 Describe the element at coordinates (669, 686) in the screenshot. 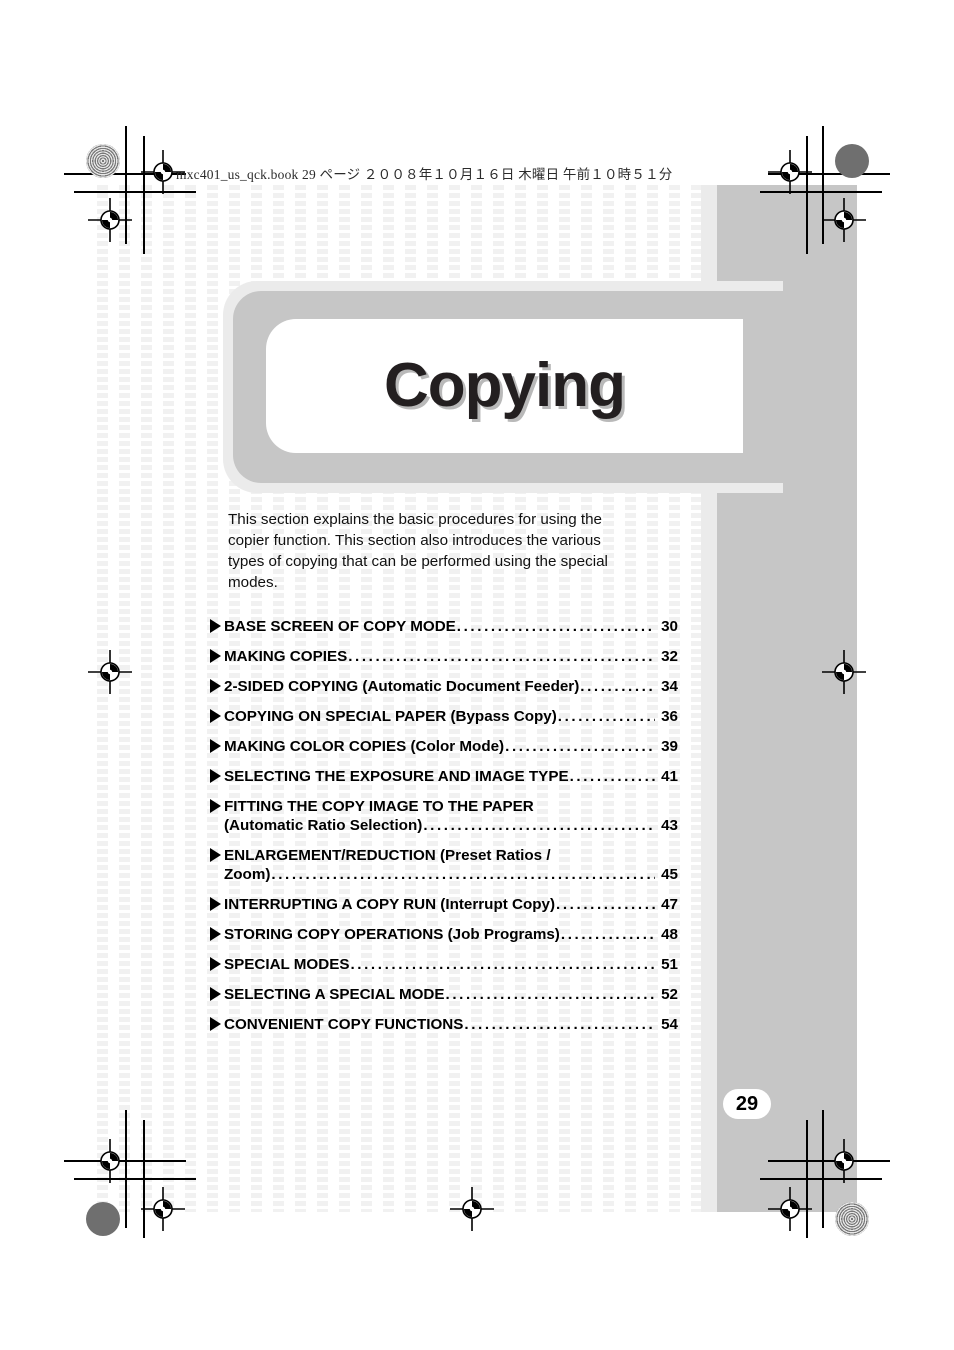

I see `toc-entry-page-number: 34` at that location.